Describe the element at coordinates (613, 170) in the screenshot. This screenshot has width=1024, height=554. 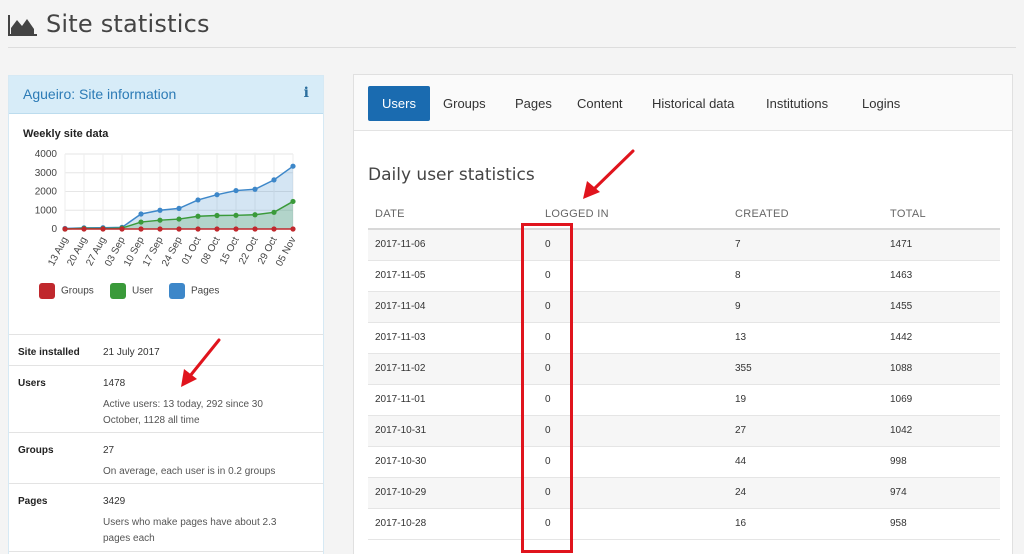
I see `annotation-arrow-table` at that location.